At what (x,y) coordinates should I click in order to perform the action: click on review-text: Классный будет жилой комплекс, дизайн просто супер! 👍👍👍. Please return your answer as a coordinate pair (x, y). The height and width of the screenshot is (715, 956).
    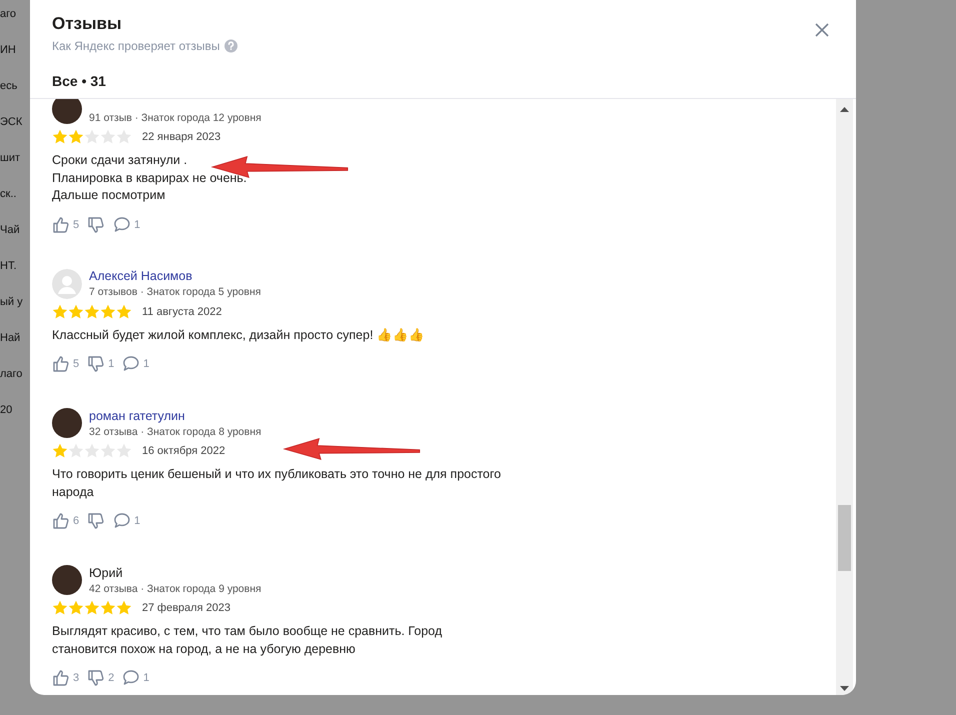
    Looking at the image, I should click on (239, 335).